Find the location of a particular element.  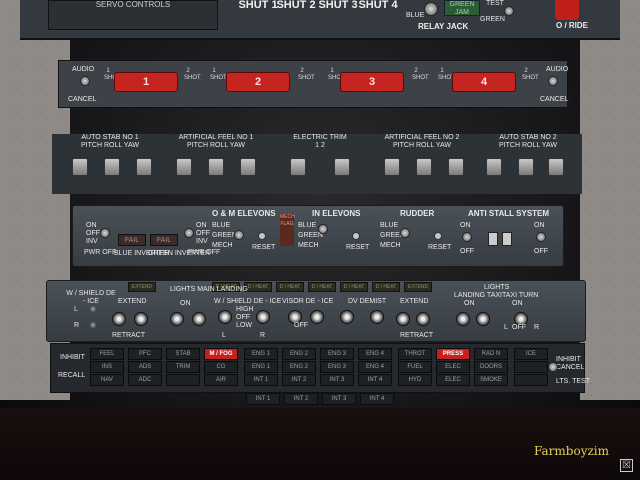

extend-annunciator-left: EXTEND is located at coordinates (142, 287).